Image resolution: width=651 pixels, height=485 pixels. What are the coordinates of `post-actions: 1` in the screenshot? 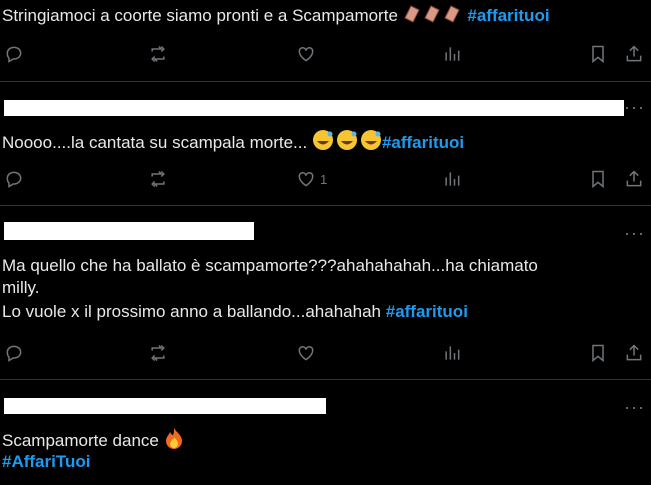 It's located at (325, 179).